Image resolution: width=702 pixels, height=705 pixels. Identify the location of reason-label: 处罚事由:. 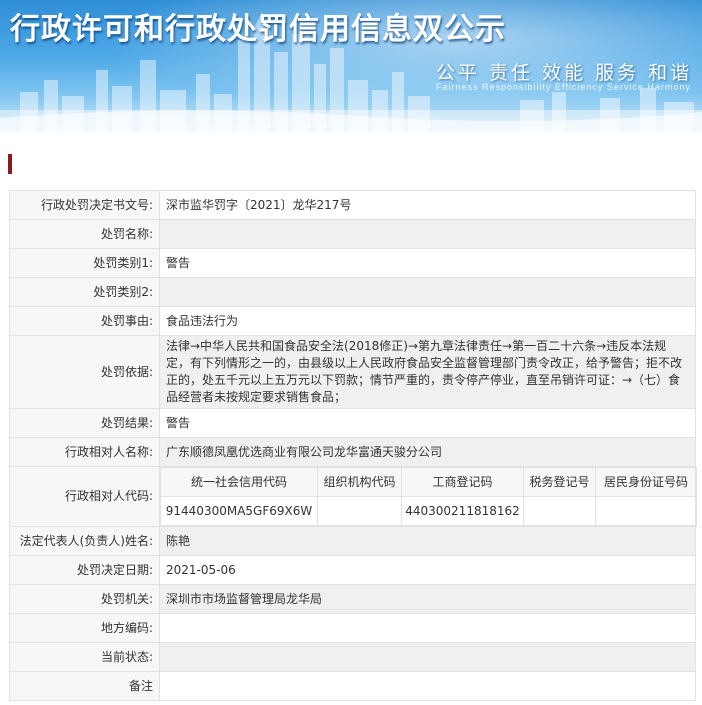
(84, 321).